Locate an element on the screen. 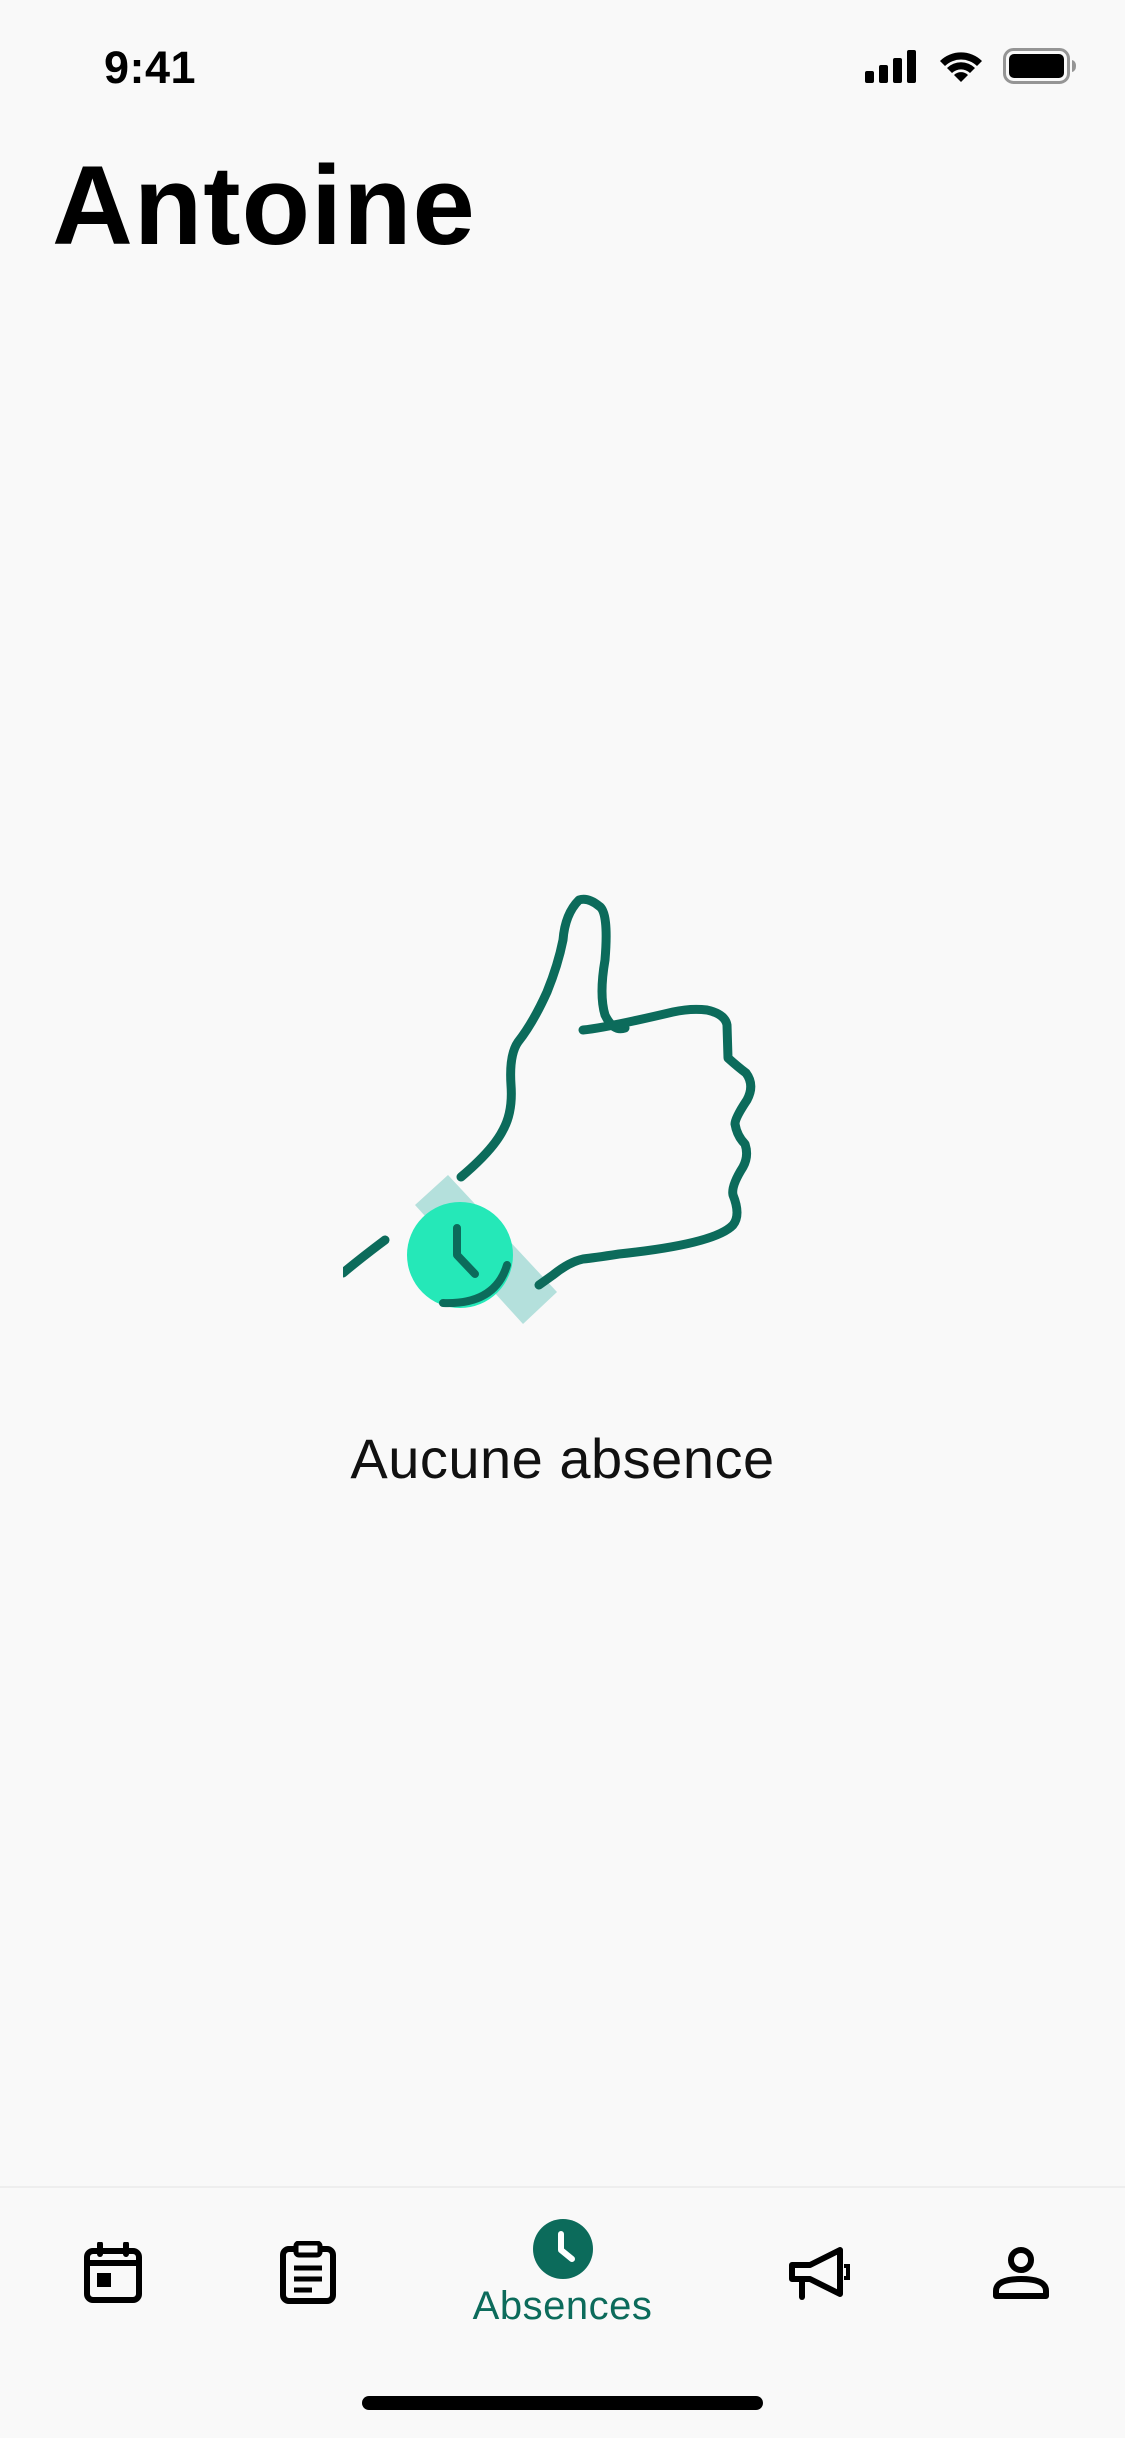  megaphone-icon is located at coordinates (819, 2273).